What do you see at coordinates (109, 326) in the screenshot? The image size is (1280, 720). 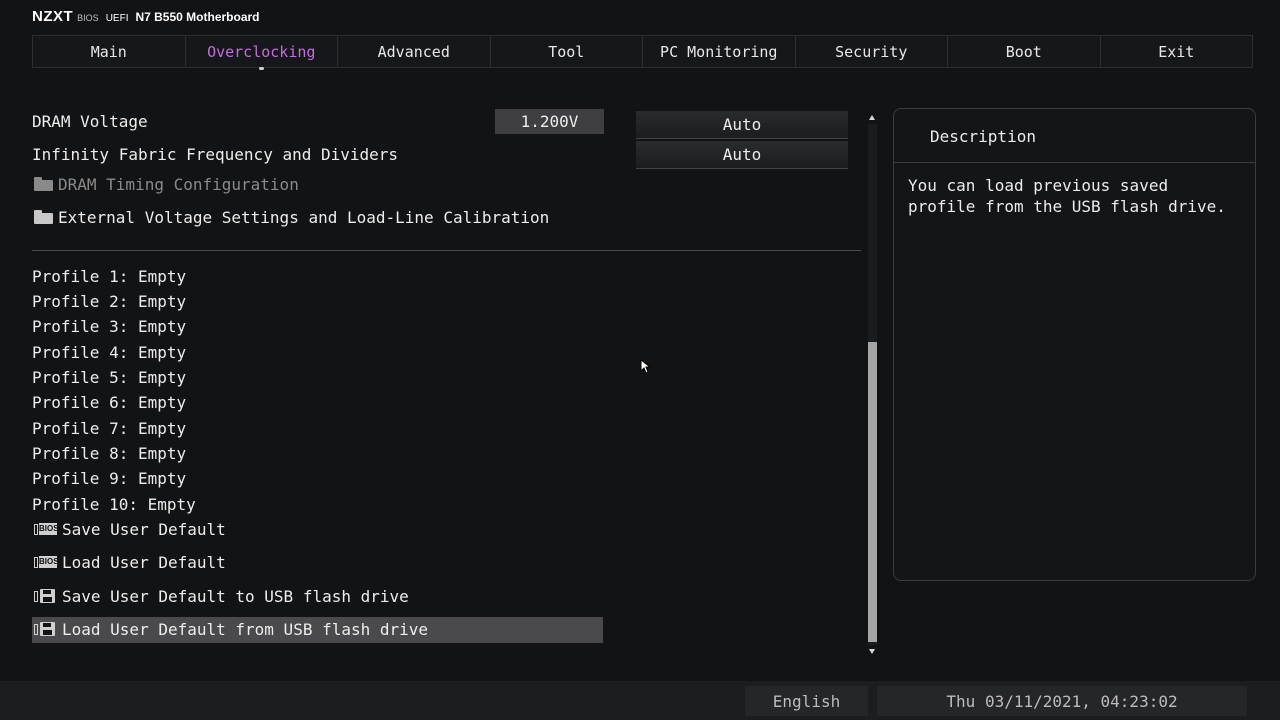 I see `profile-item: Profile 3: Empty` at bounding box center [109, 326].